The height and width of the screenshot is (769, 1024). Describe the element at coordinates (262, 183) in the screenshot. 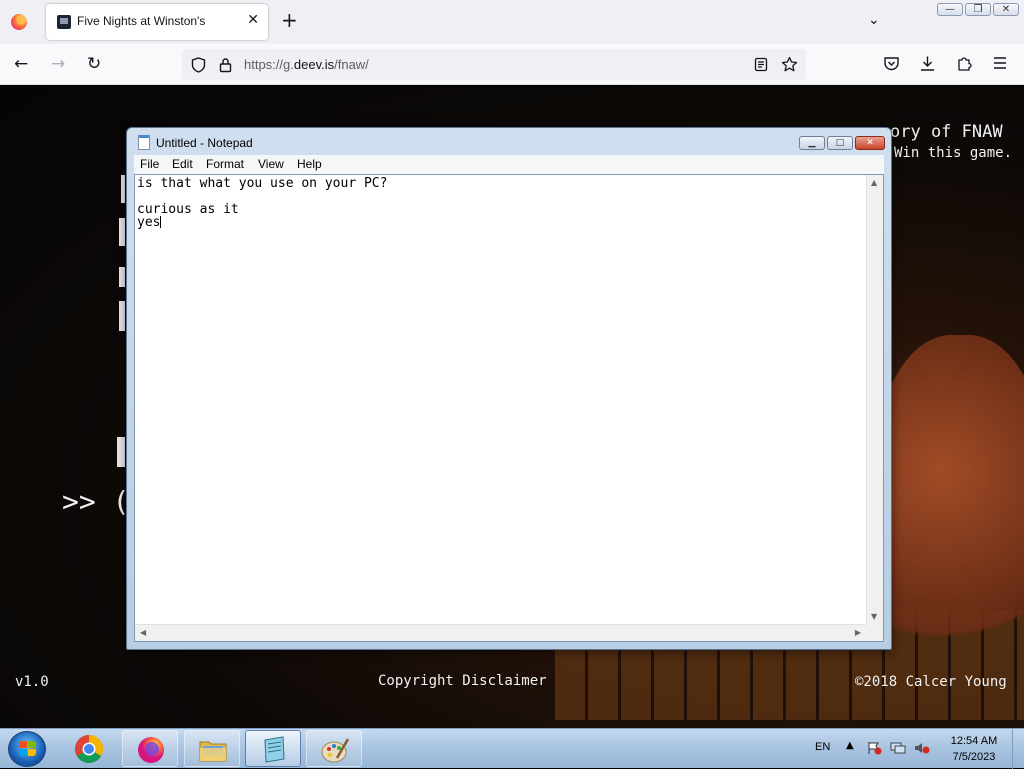

I see `text-line: is that what you use on your PC?` at that location.